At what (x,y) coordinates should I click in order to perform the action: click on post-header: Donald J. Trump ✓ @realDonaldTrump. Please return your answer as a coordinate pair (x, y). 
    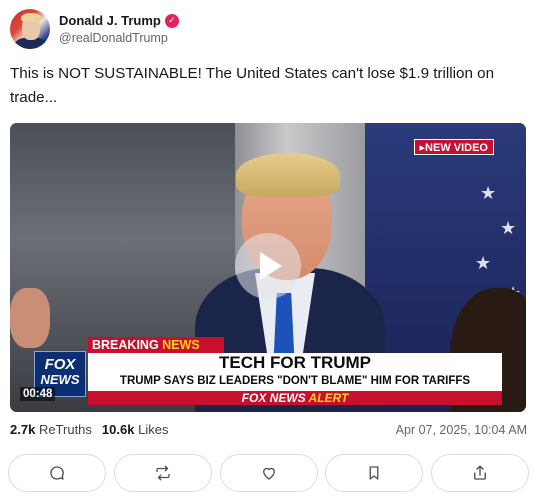
    Looking at the image, I should click on (94, 29).